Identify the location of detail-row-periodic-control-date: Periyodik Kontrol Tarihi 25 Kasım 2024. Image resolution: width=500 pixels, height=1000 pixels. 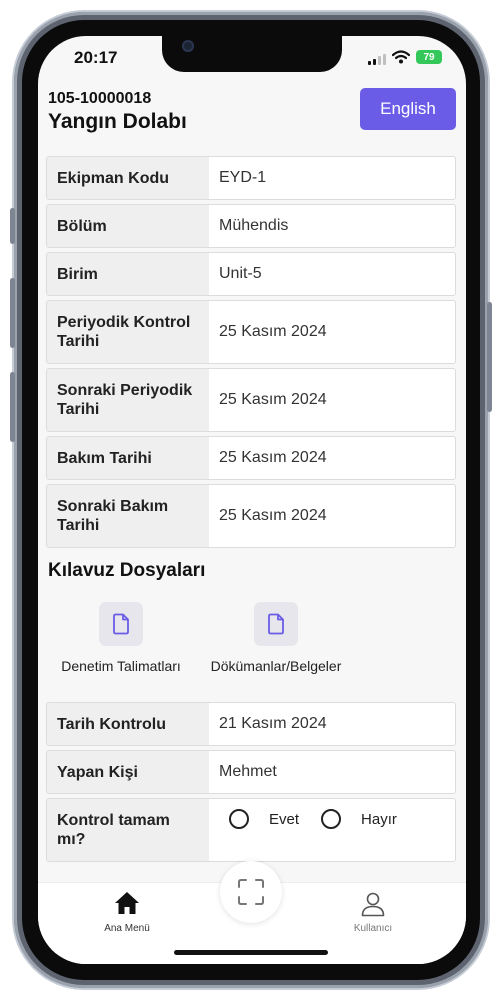
(251, 332).